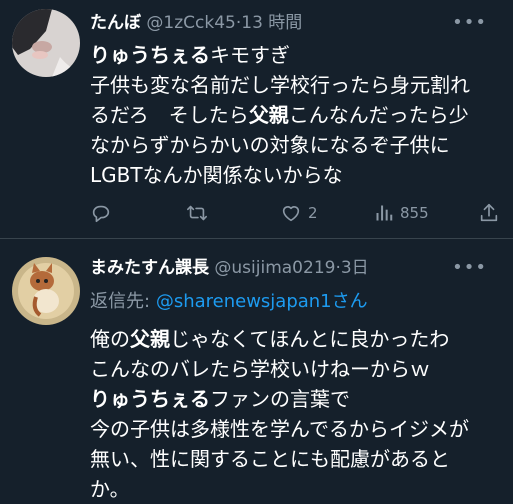 This screenshot has height=504, width=513. I want to click on text-line: こんなのバレたら学校いけねーからｗ, so click(260, 369).